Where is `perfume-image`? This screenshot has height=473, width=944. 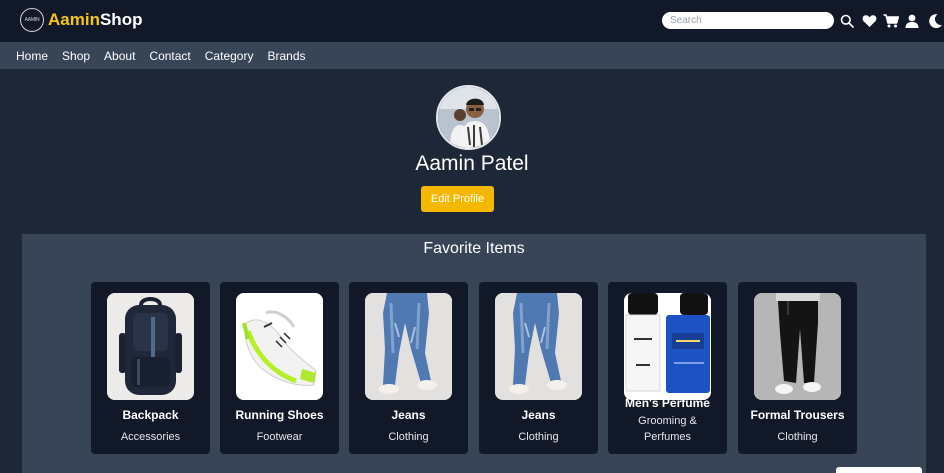
perfume-image is located at coordinates (667, 346).